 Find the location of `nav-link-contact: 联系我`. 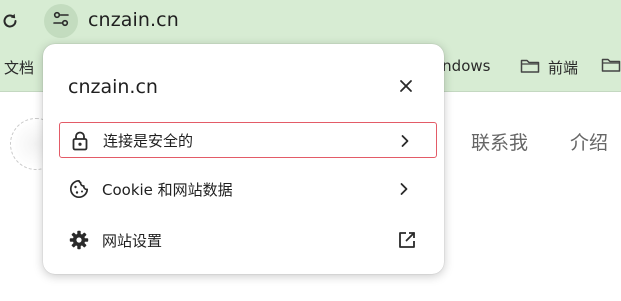

nav-link-contact: 联系我 is located at coordinates (499, 141).